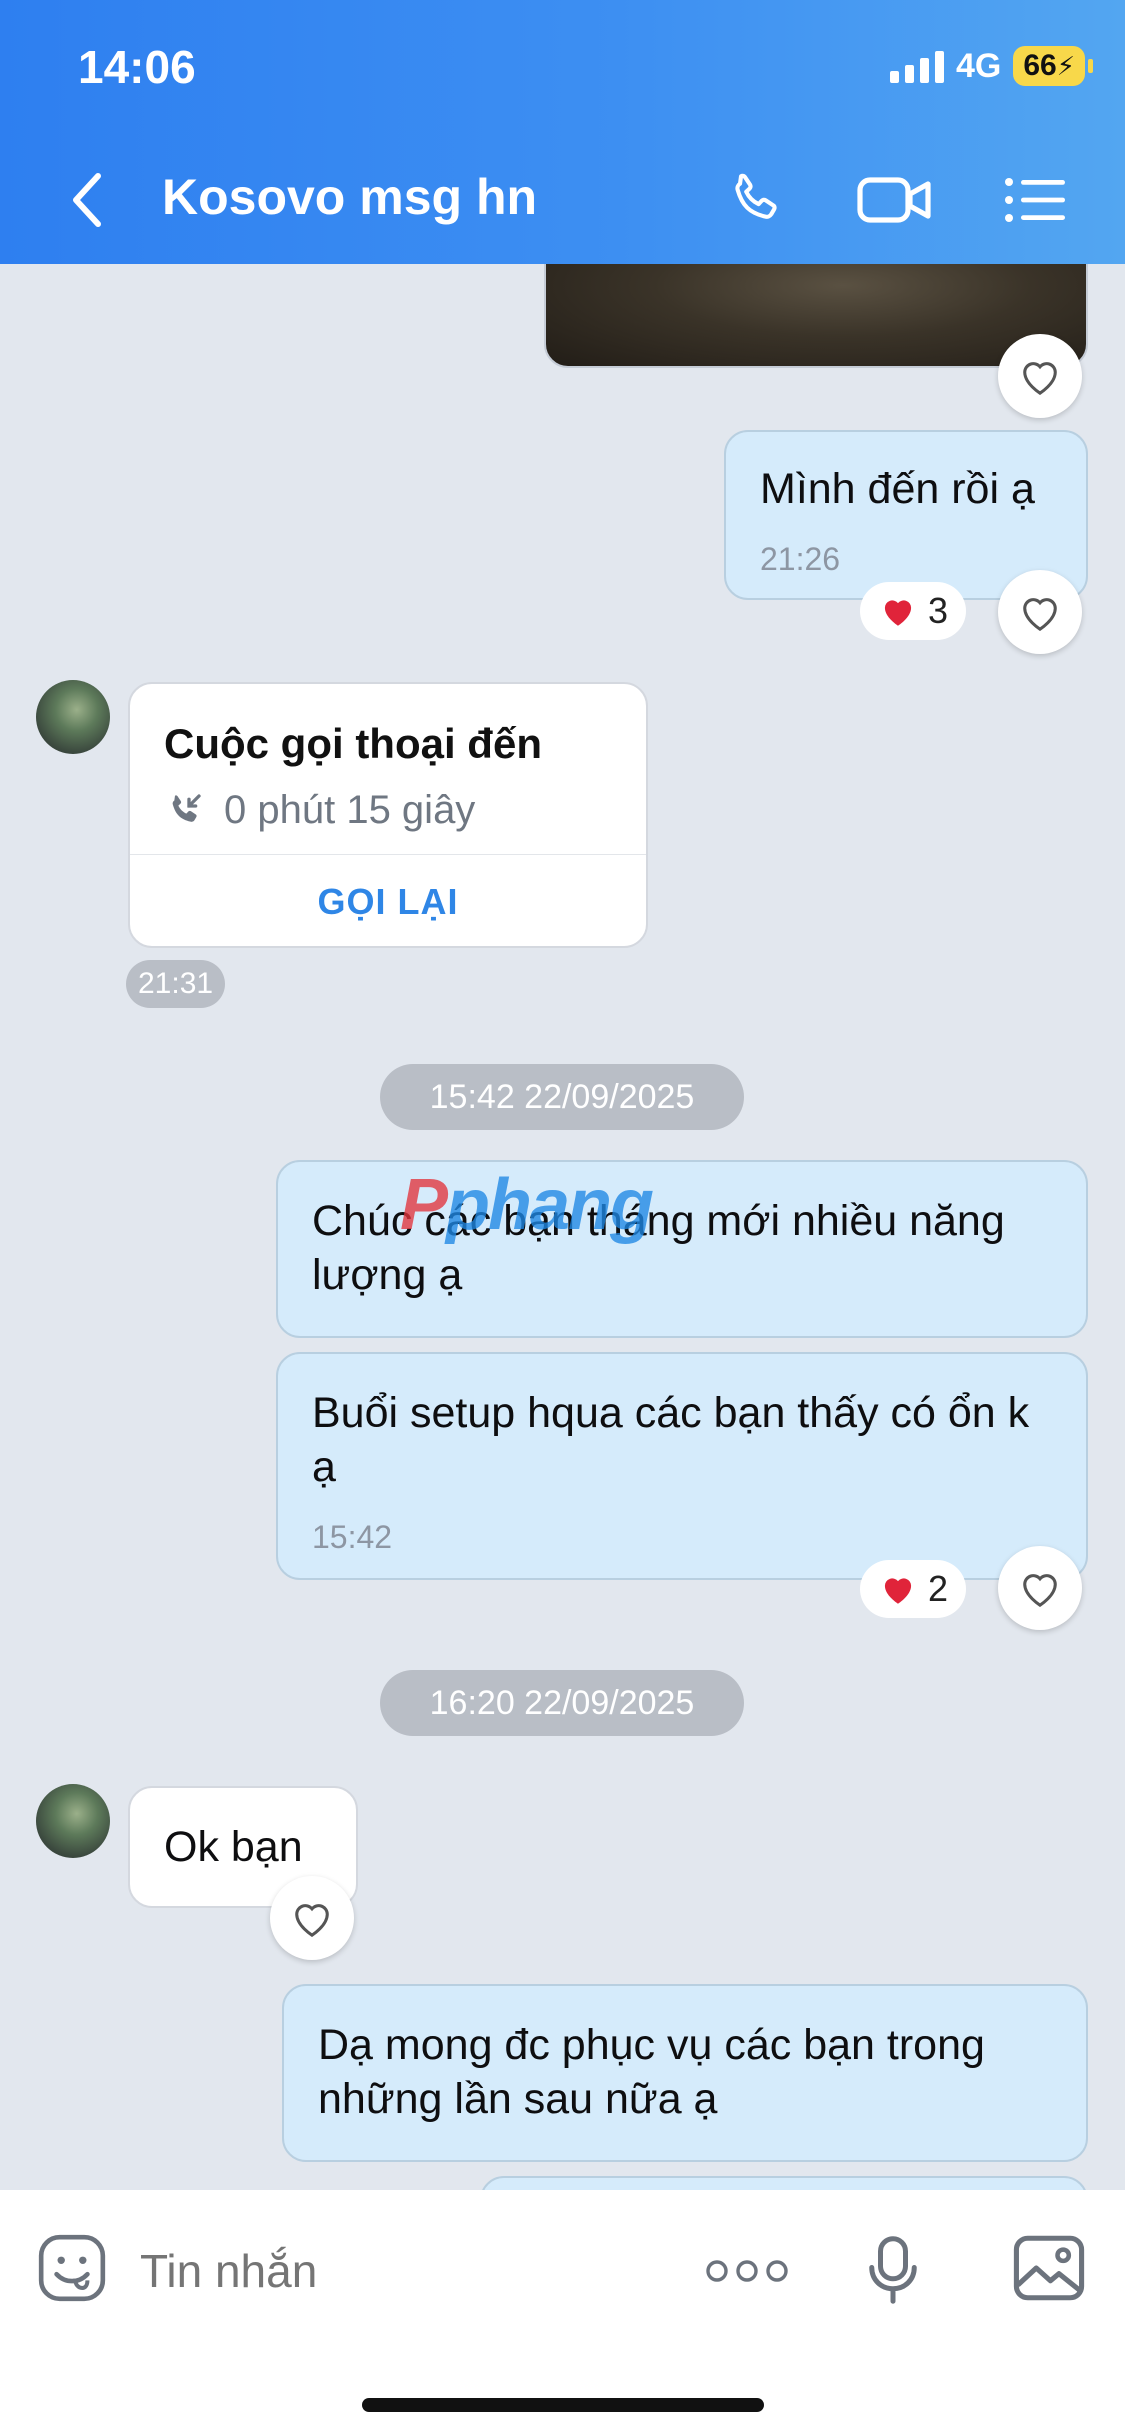  What do you see at coordinates (1065, 66) in the screenshot?
I see `charging-icon: ⚡` at bounding box center [1065, 66].